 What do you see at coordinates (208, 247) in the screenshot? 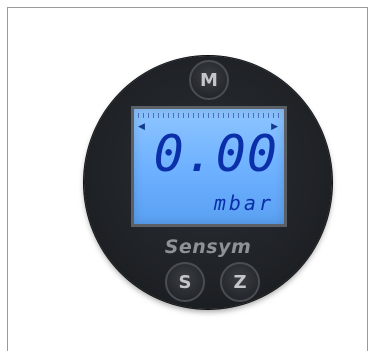
I see `brand-logo: Sensym` at bounding box center [208, 247].